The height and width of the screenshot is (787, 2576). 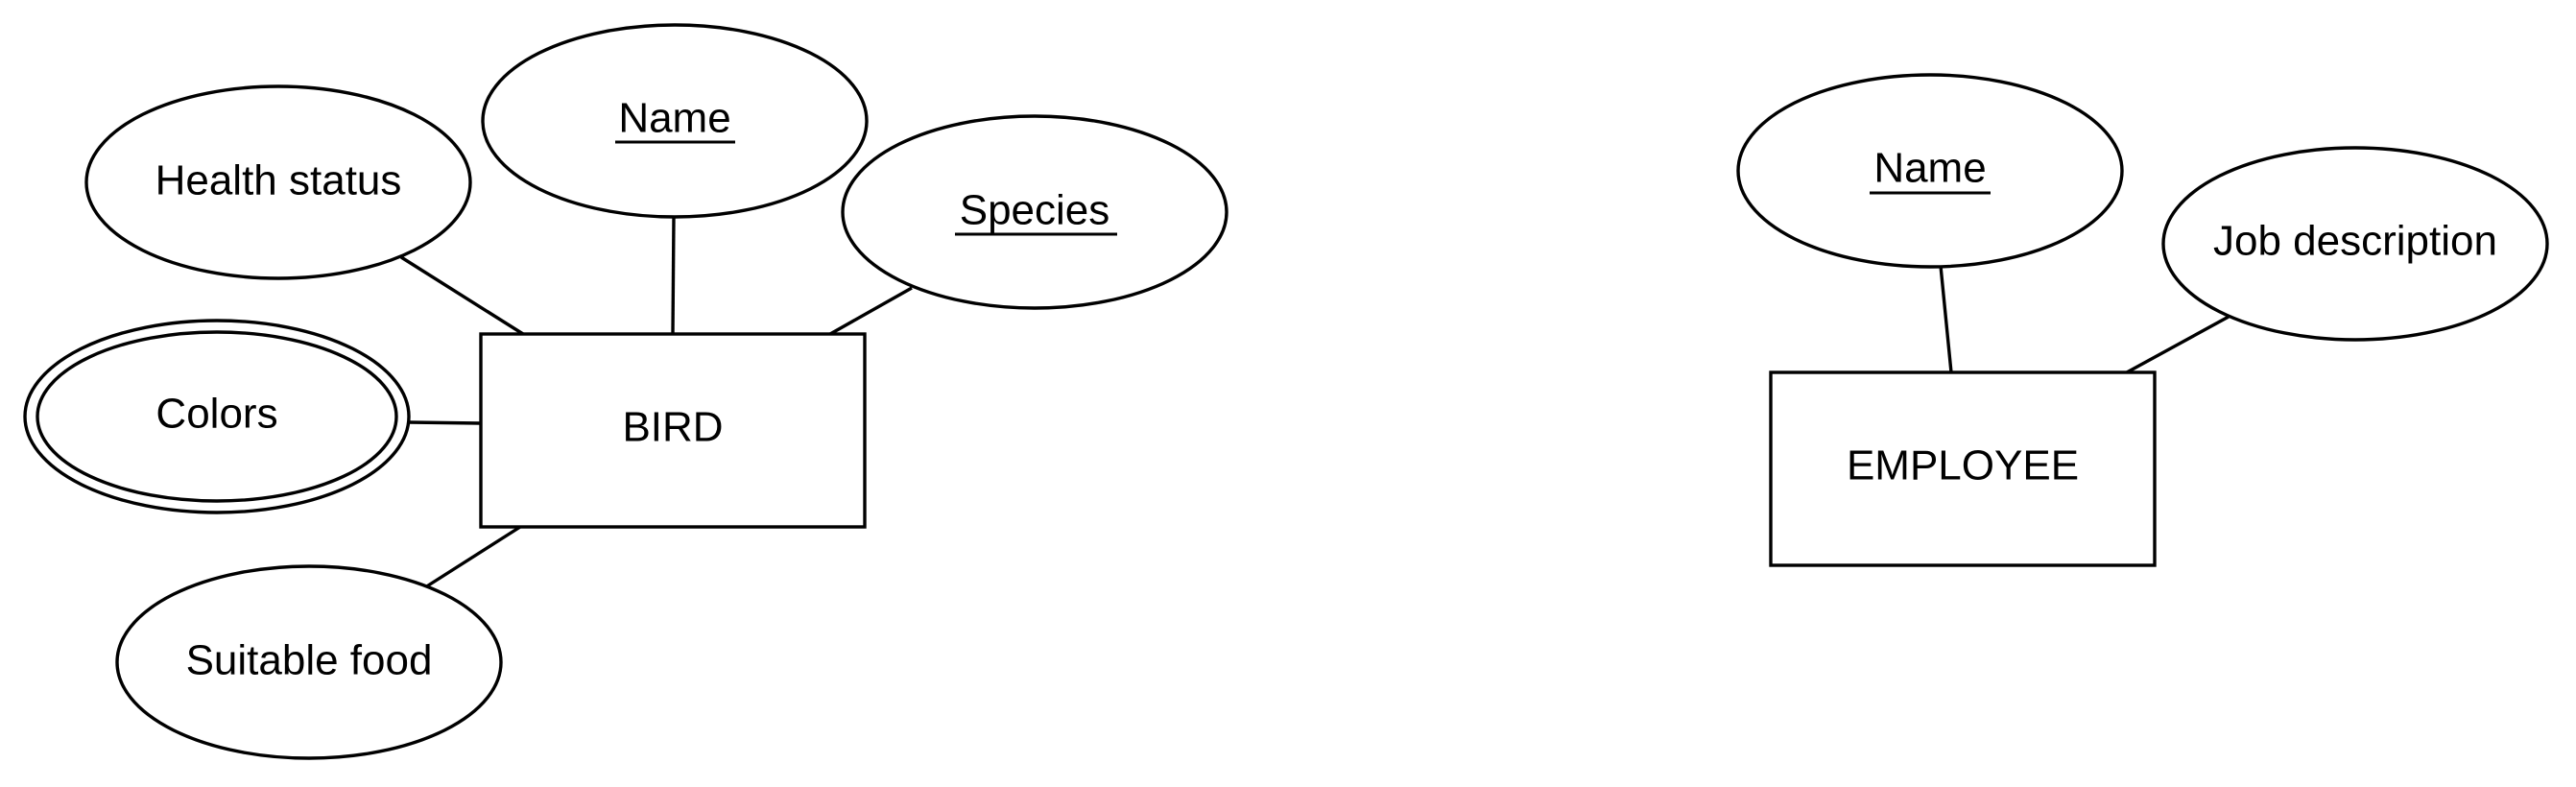 I want to click on link-bird-health-status, so click(x=462, y=295).